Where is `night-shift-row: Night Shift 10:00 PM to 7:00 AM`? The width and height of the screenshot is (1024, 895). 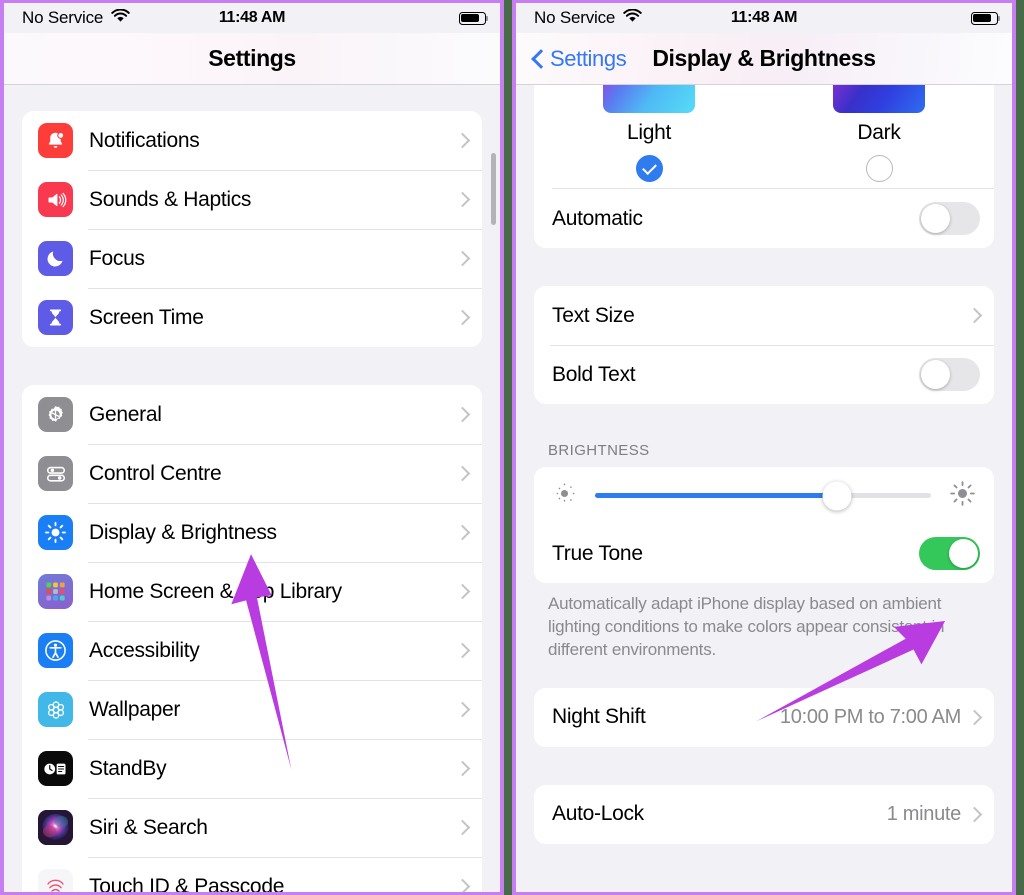 night-shift-row: Night Shift 10:00 PM to 7:00 AM is located at coordinates (764, 717).